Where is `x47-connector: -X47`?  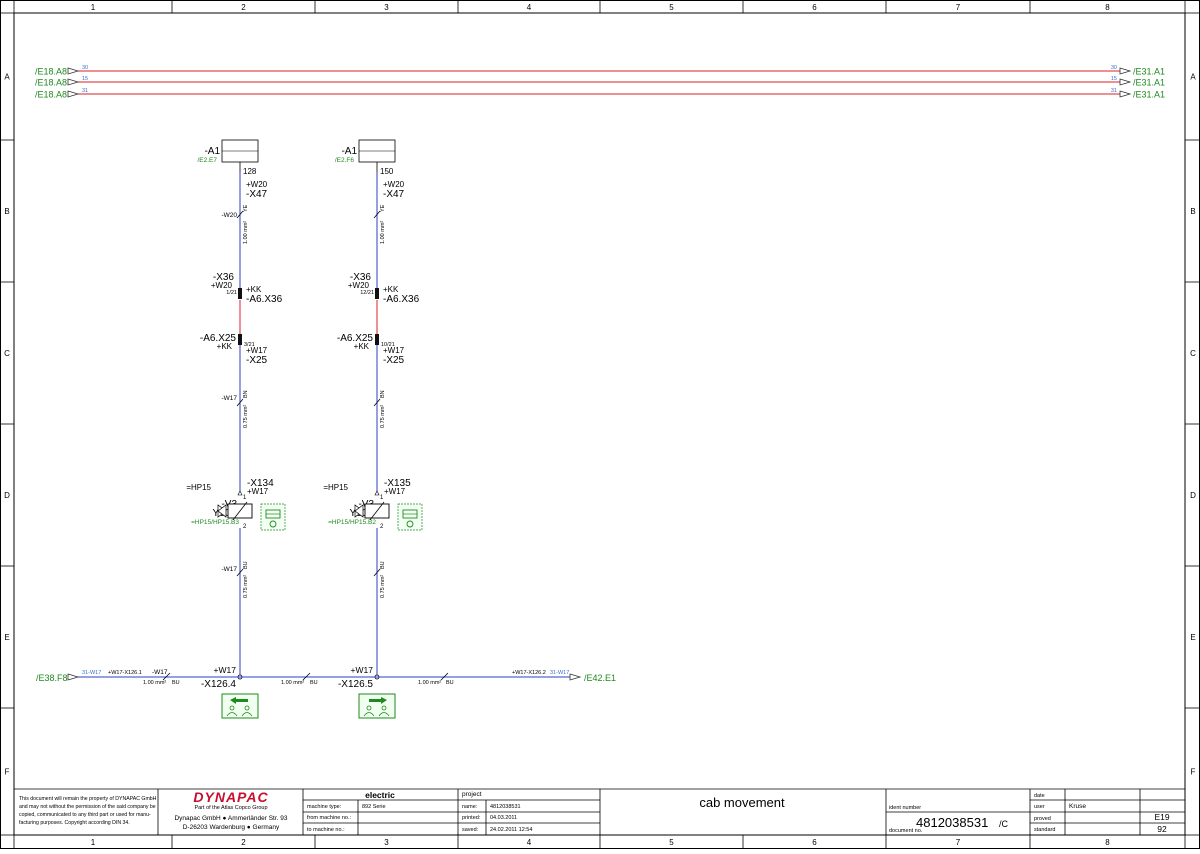 x47-connector: -X47 is located at coordinates (257, 194).